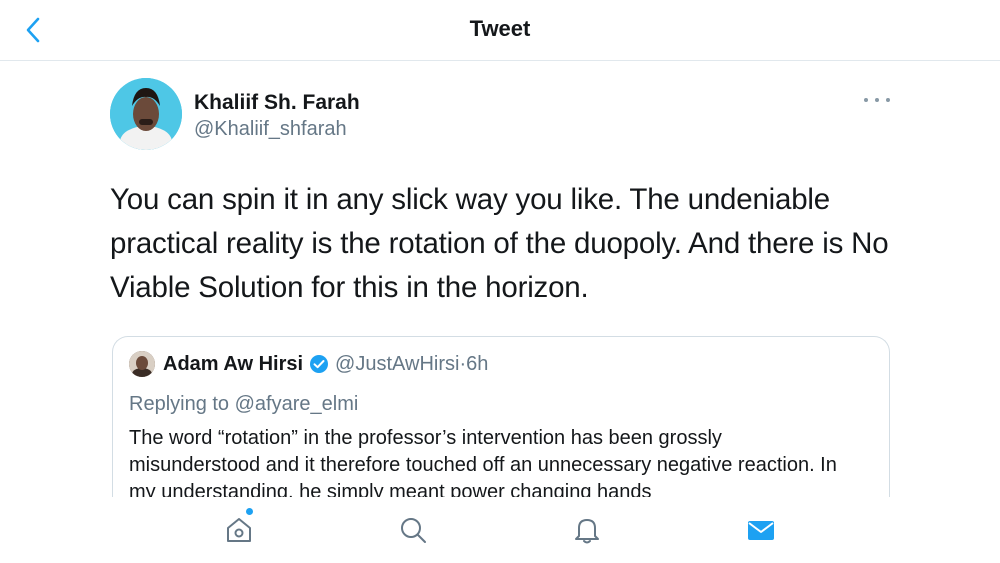 The height and width of the screenshot is (563, 1000). I want to click on quoted-timestamp: 6h, so click(477, 363).